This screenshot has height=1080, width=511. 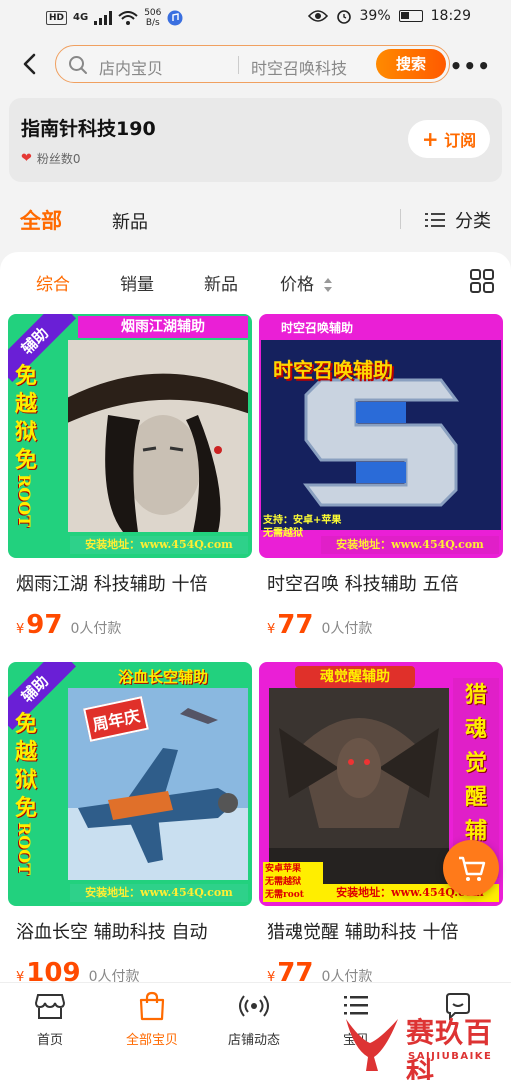 I want to click on stamp-line: 无需root, so click(x=284, y=895).